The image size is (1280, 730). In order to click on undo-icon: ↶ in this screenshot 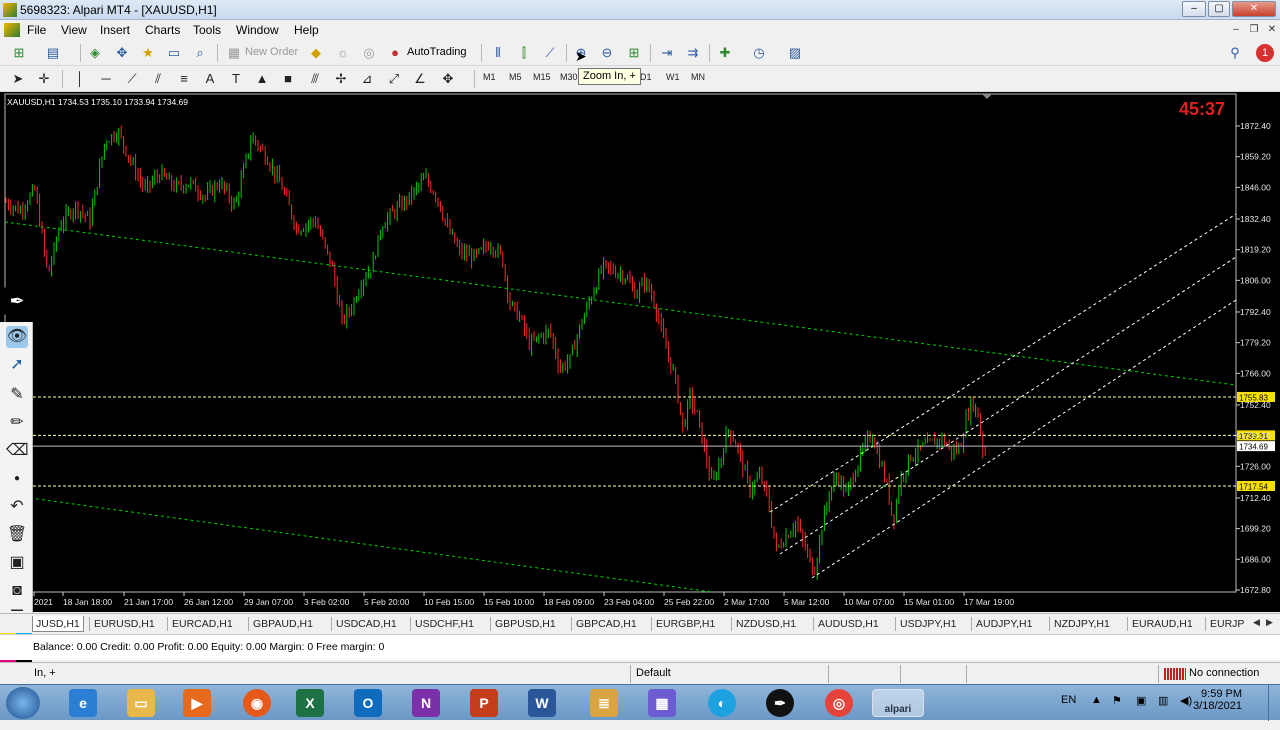, I will do `click(17, 507)`.